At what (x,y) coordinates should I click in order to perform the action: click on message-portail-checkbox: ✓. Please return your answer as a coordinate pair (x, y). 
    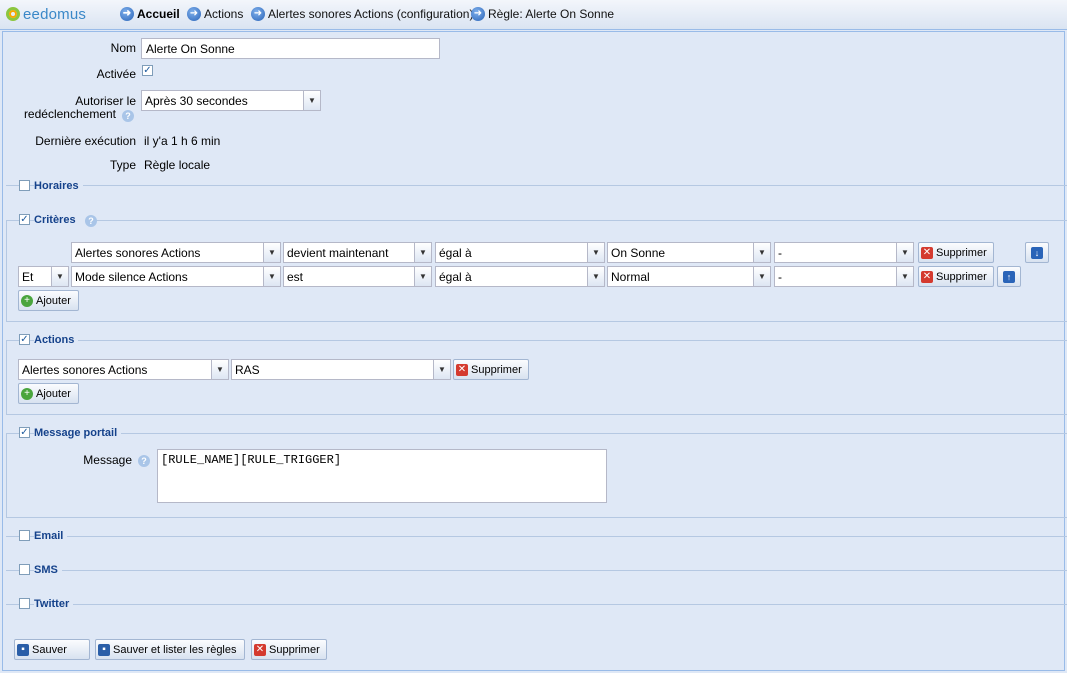
    Looking at the image, I should click on (24, 432).